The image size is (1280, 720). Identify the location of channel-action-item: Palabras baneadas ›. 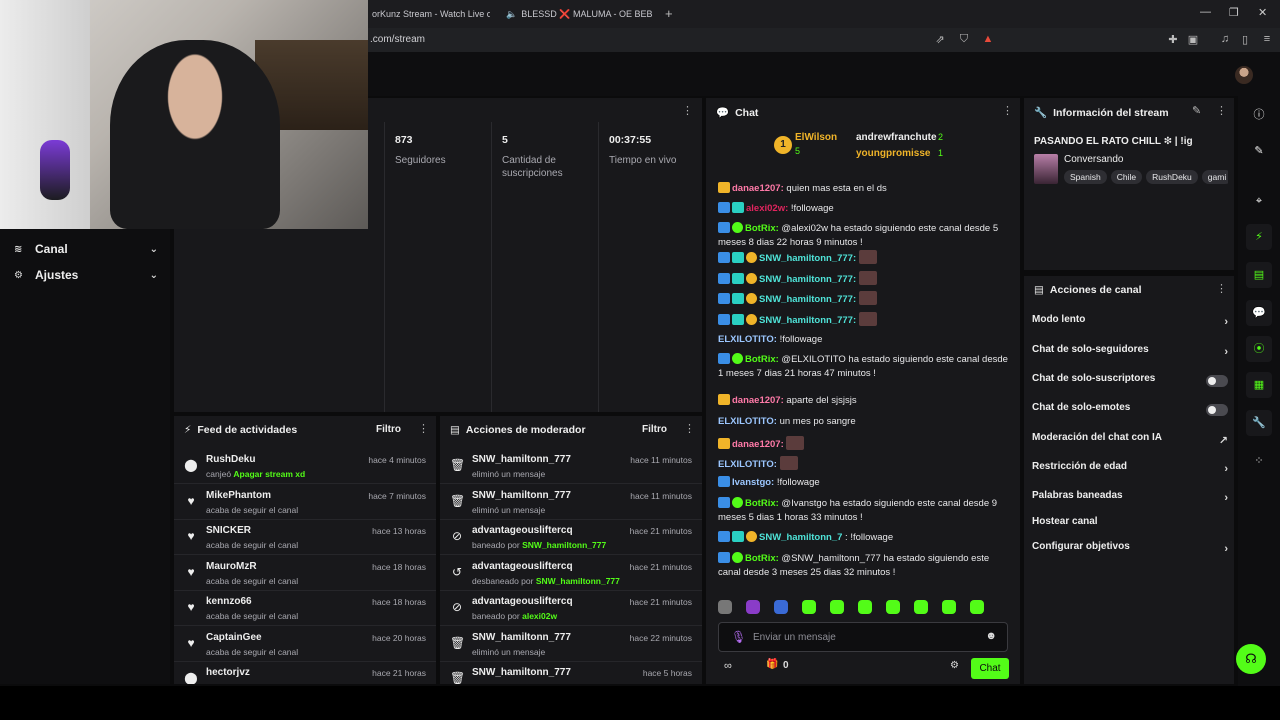
(1130, 500).